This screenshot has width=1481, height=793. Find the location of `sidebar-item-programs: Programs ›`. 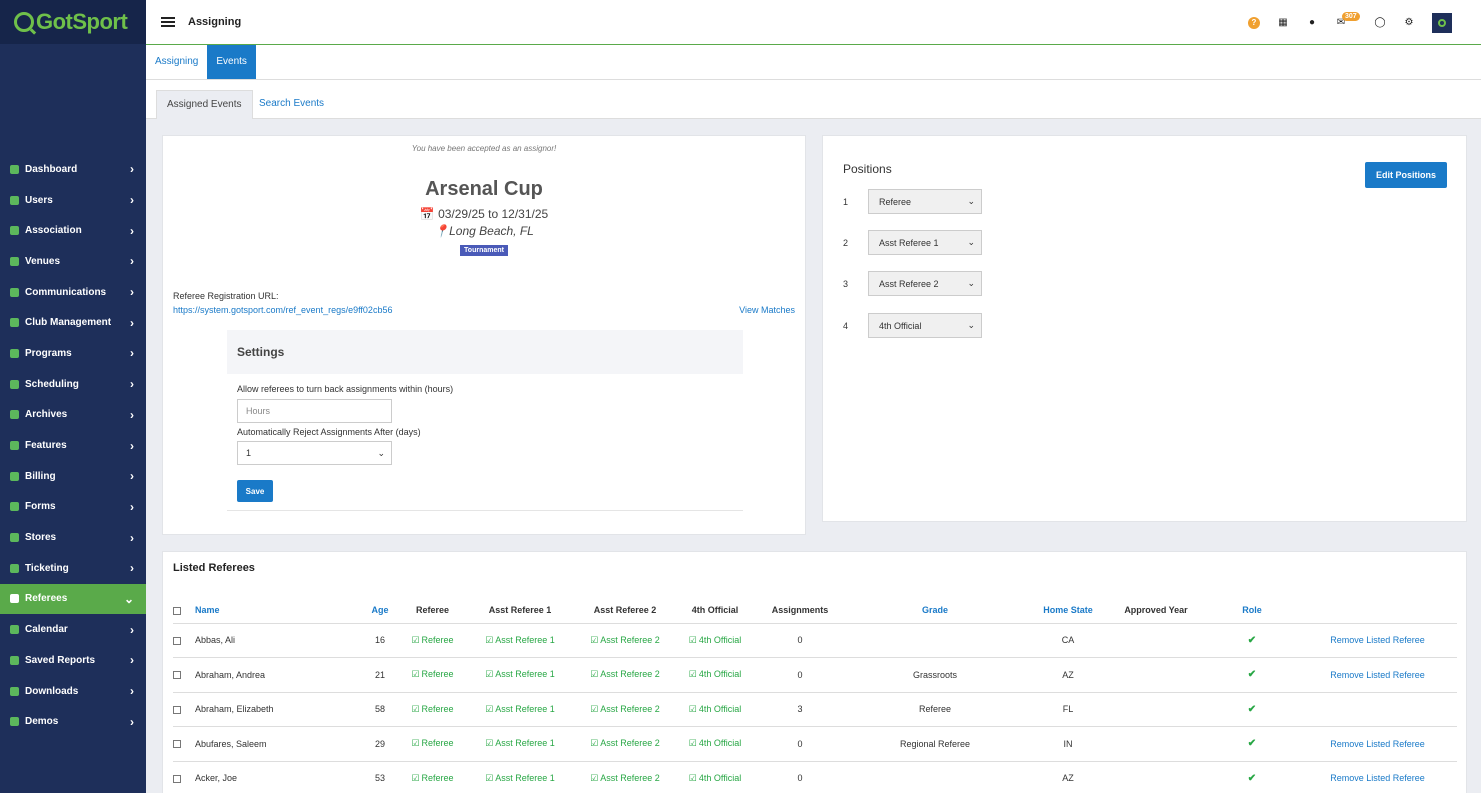

sidebar-item-programs: Programs › is located at coordinates (73, 353).